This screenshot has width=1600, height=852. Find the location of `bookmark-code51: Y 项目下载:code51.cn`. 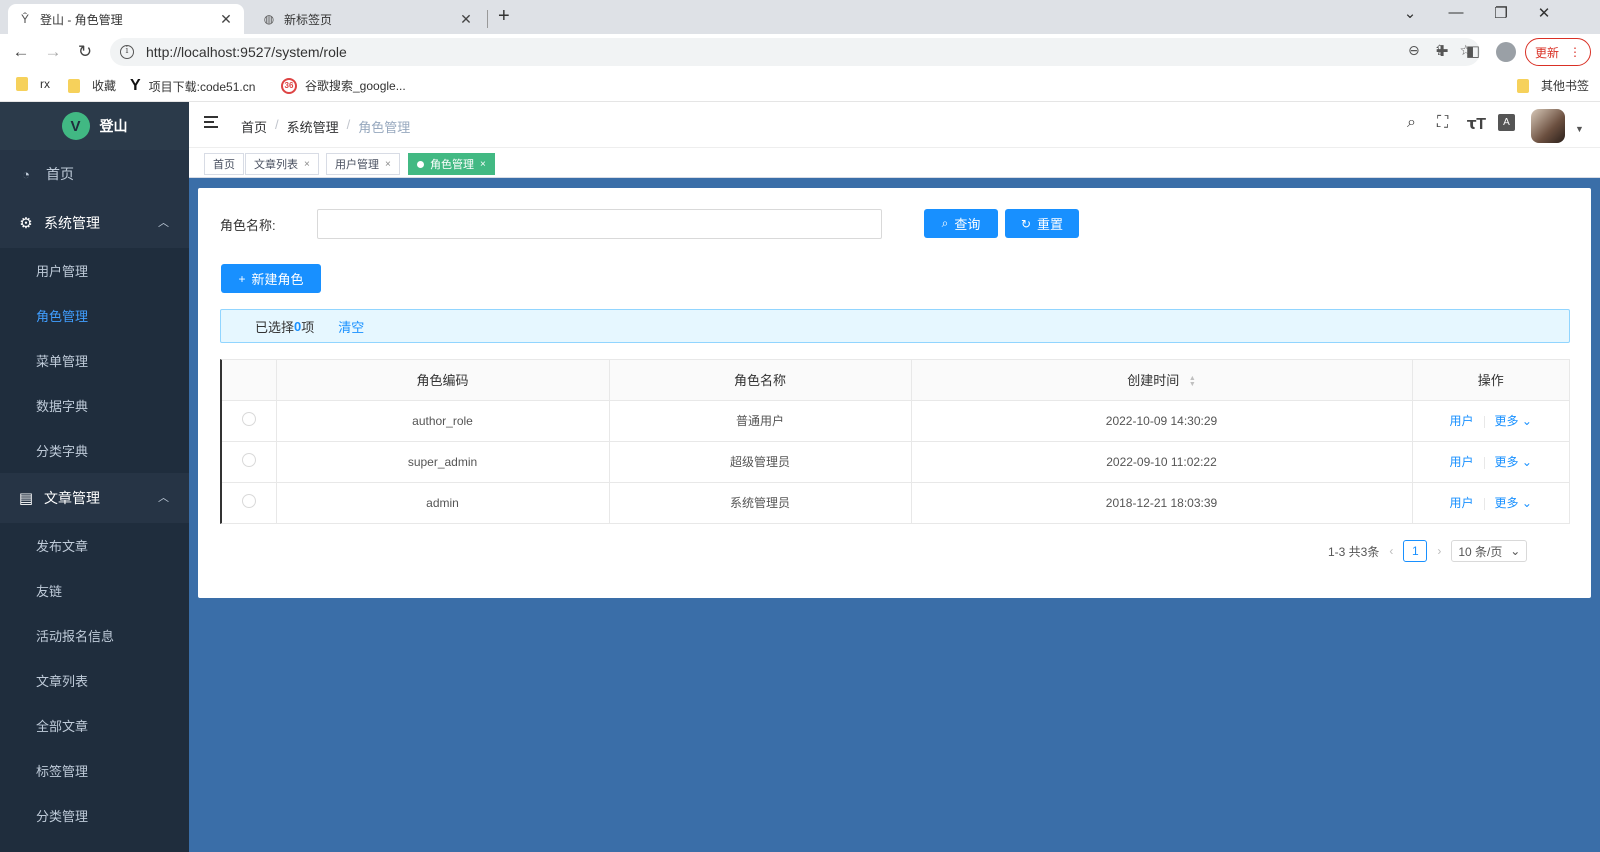

bookmark-code51: Y 项目下载:code51.cn is located at coordinates (192, 86).